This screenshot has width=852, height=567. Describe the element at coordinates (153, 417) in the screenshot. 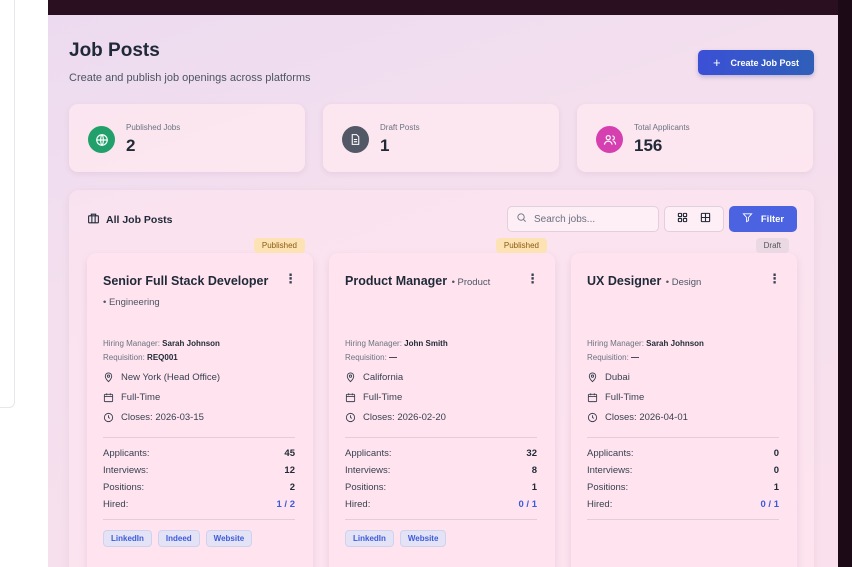

I see `job-closing-date: Closes: 2026-03-15` at that location.